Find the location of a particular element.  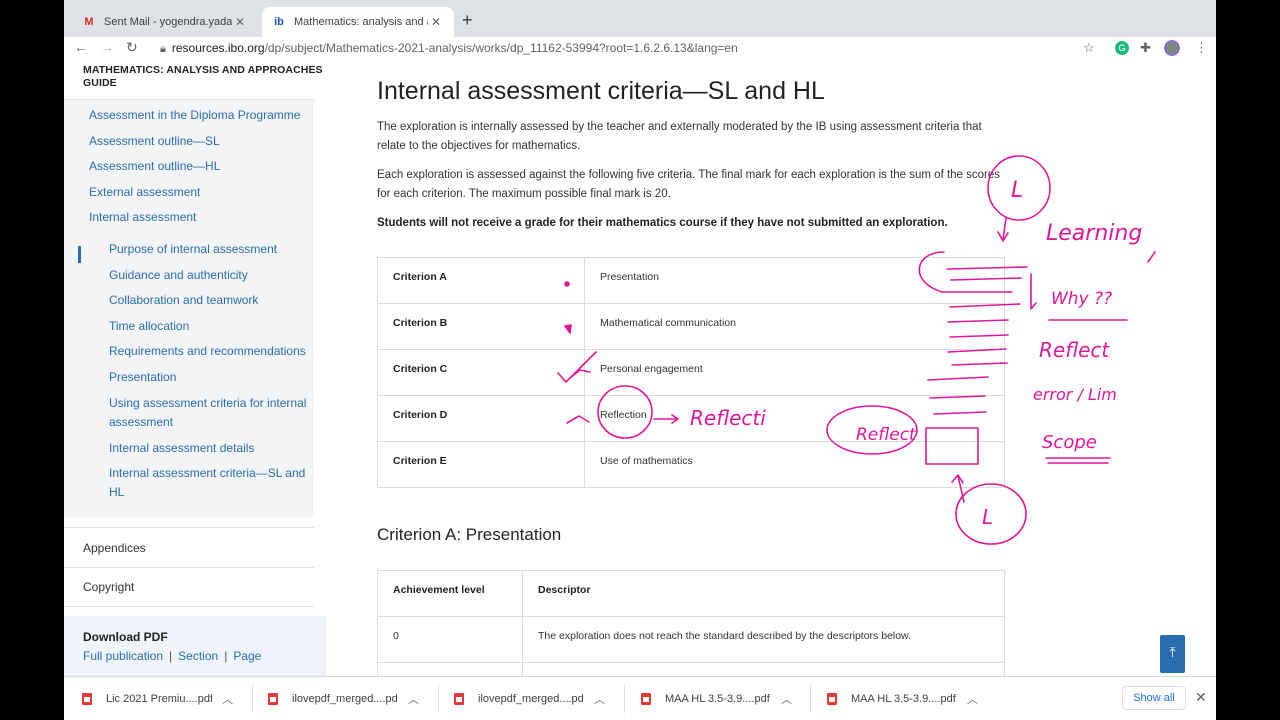

ink-dot is located at coordinates (567, 284).